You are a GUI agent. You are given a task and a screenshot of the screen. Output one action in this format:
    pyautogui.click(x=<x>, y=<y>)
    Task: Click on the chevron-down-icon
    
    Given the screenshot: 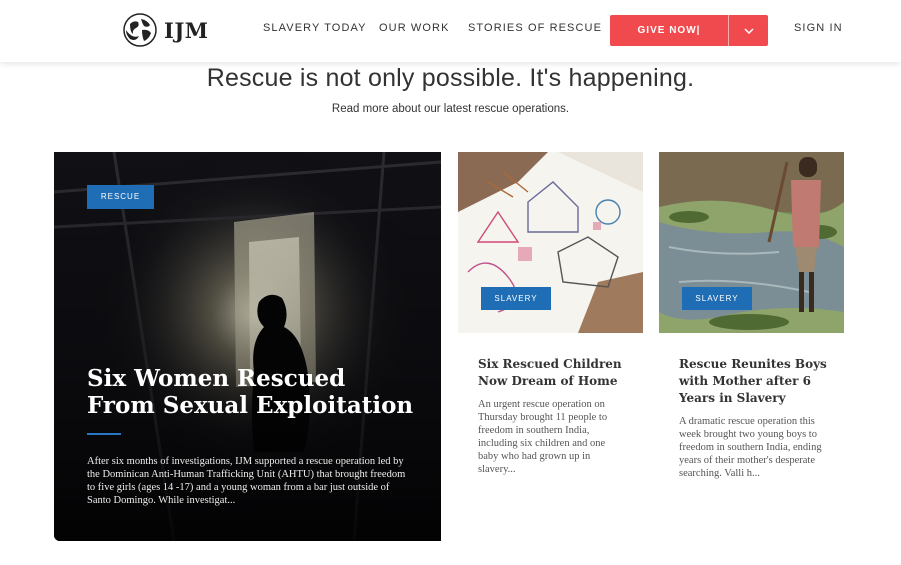 What is the action you would take?
    pyautogui.click(x=748, y=30)
    